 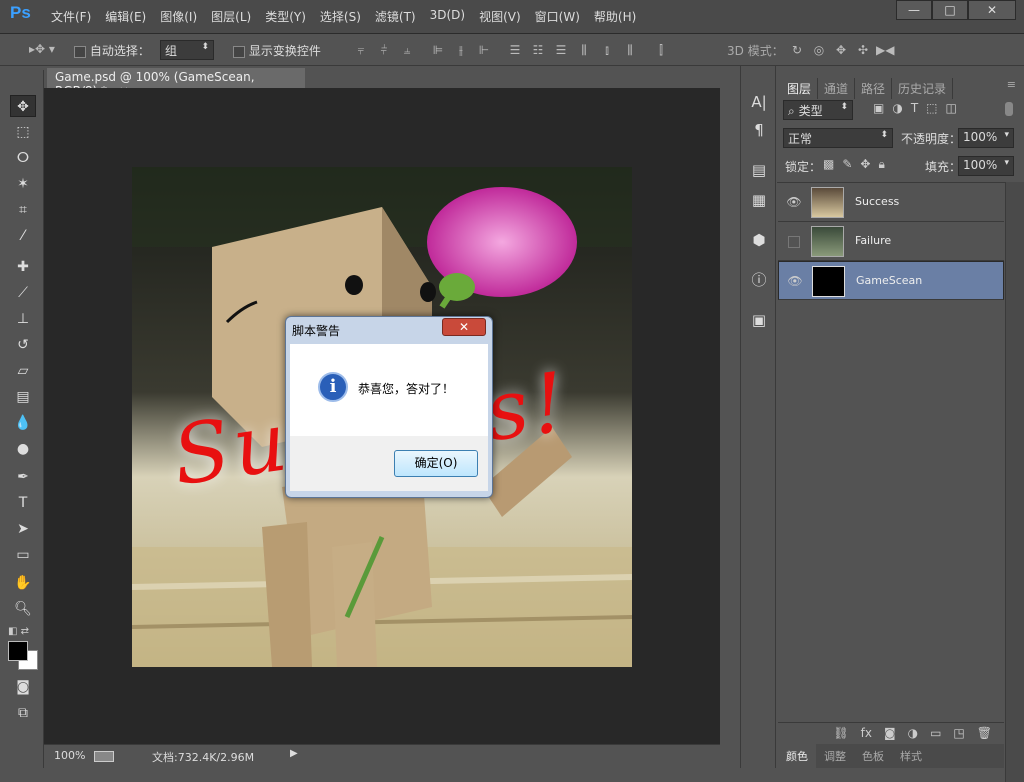 I want to click on menu-file: 文件(F), so click(x=71, y=16).